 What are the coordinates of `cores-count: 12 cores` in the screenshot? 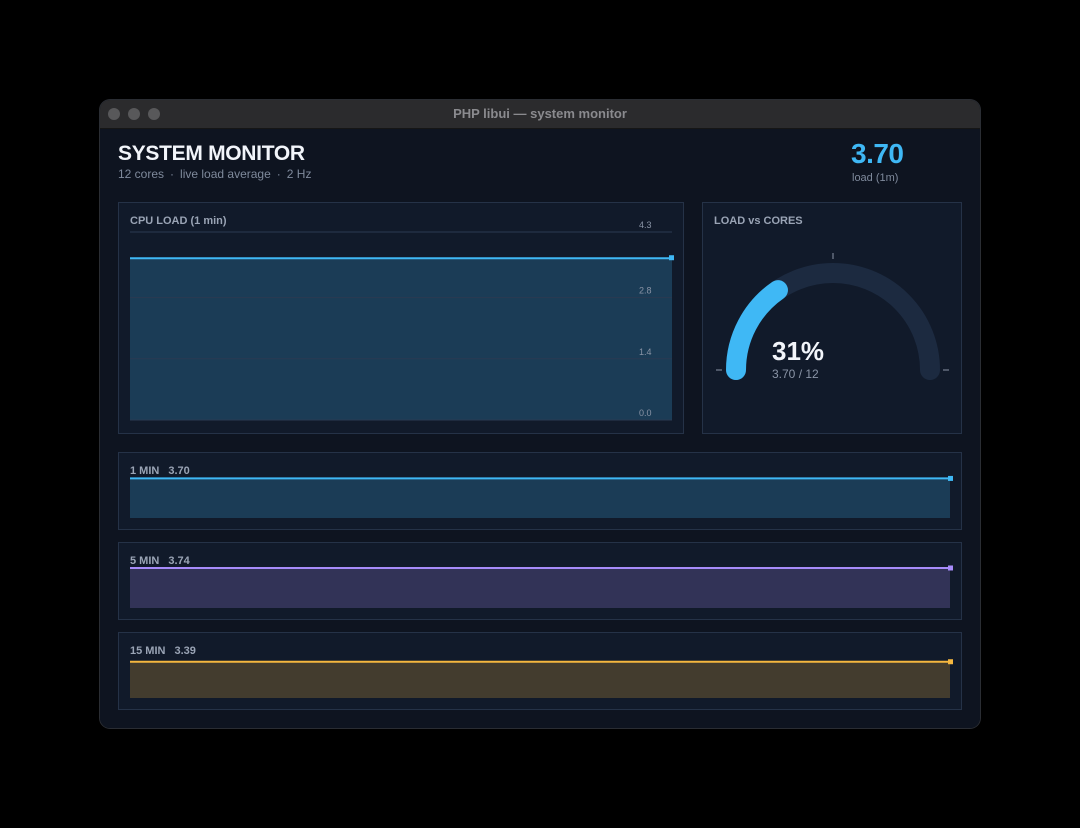 It's located at (141, 174).